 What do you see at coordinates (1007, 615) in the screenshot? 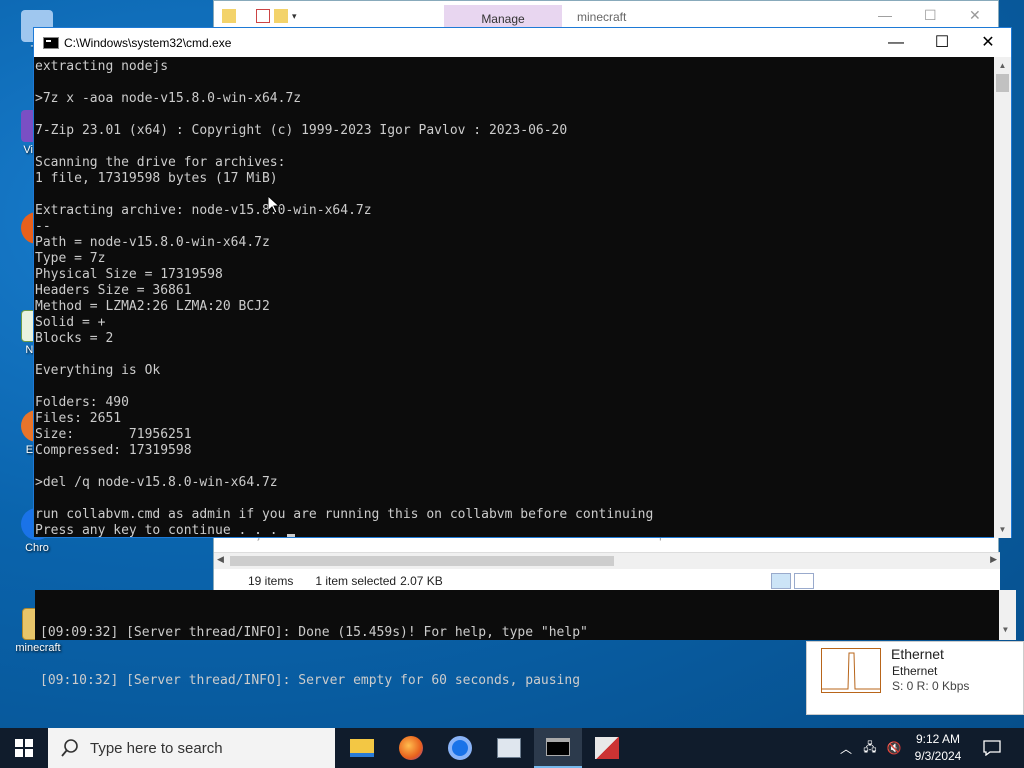
I see `console-vertical-scrollbar: ▼` at bounding box center [1007, 615].